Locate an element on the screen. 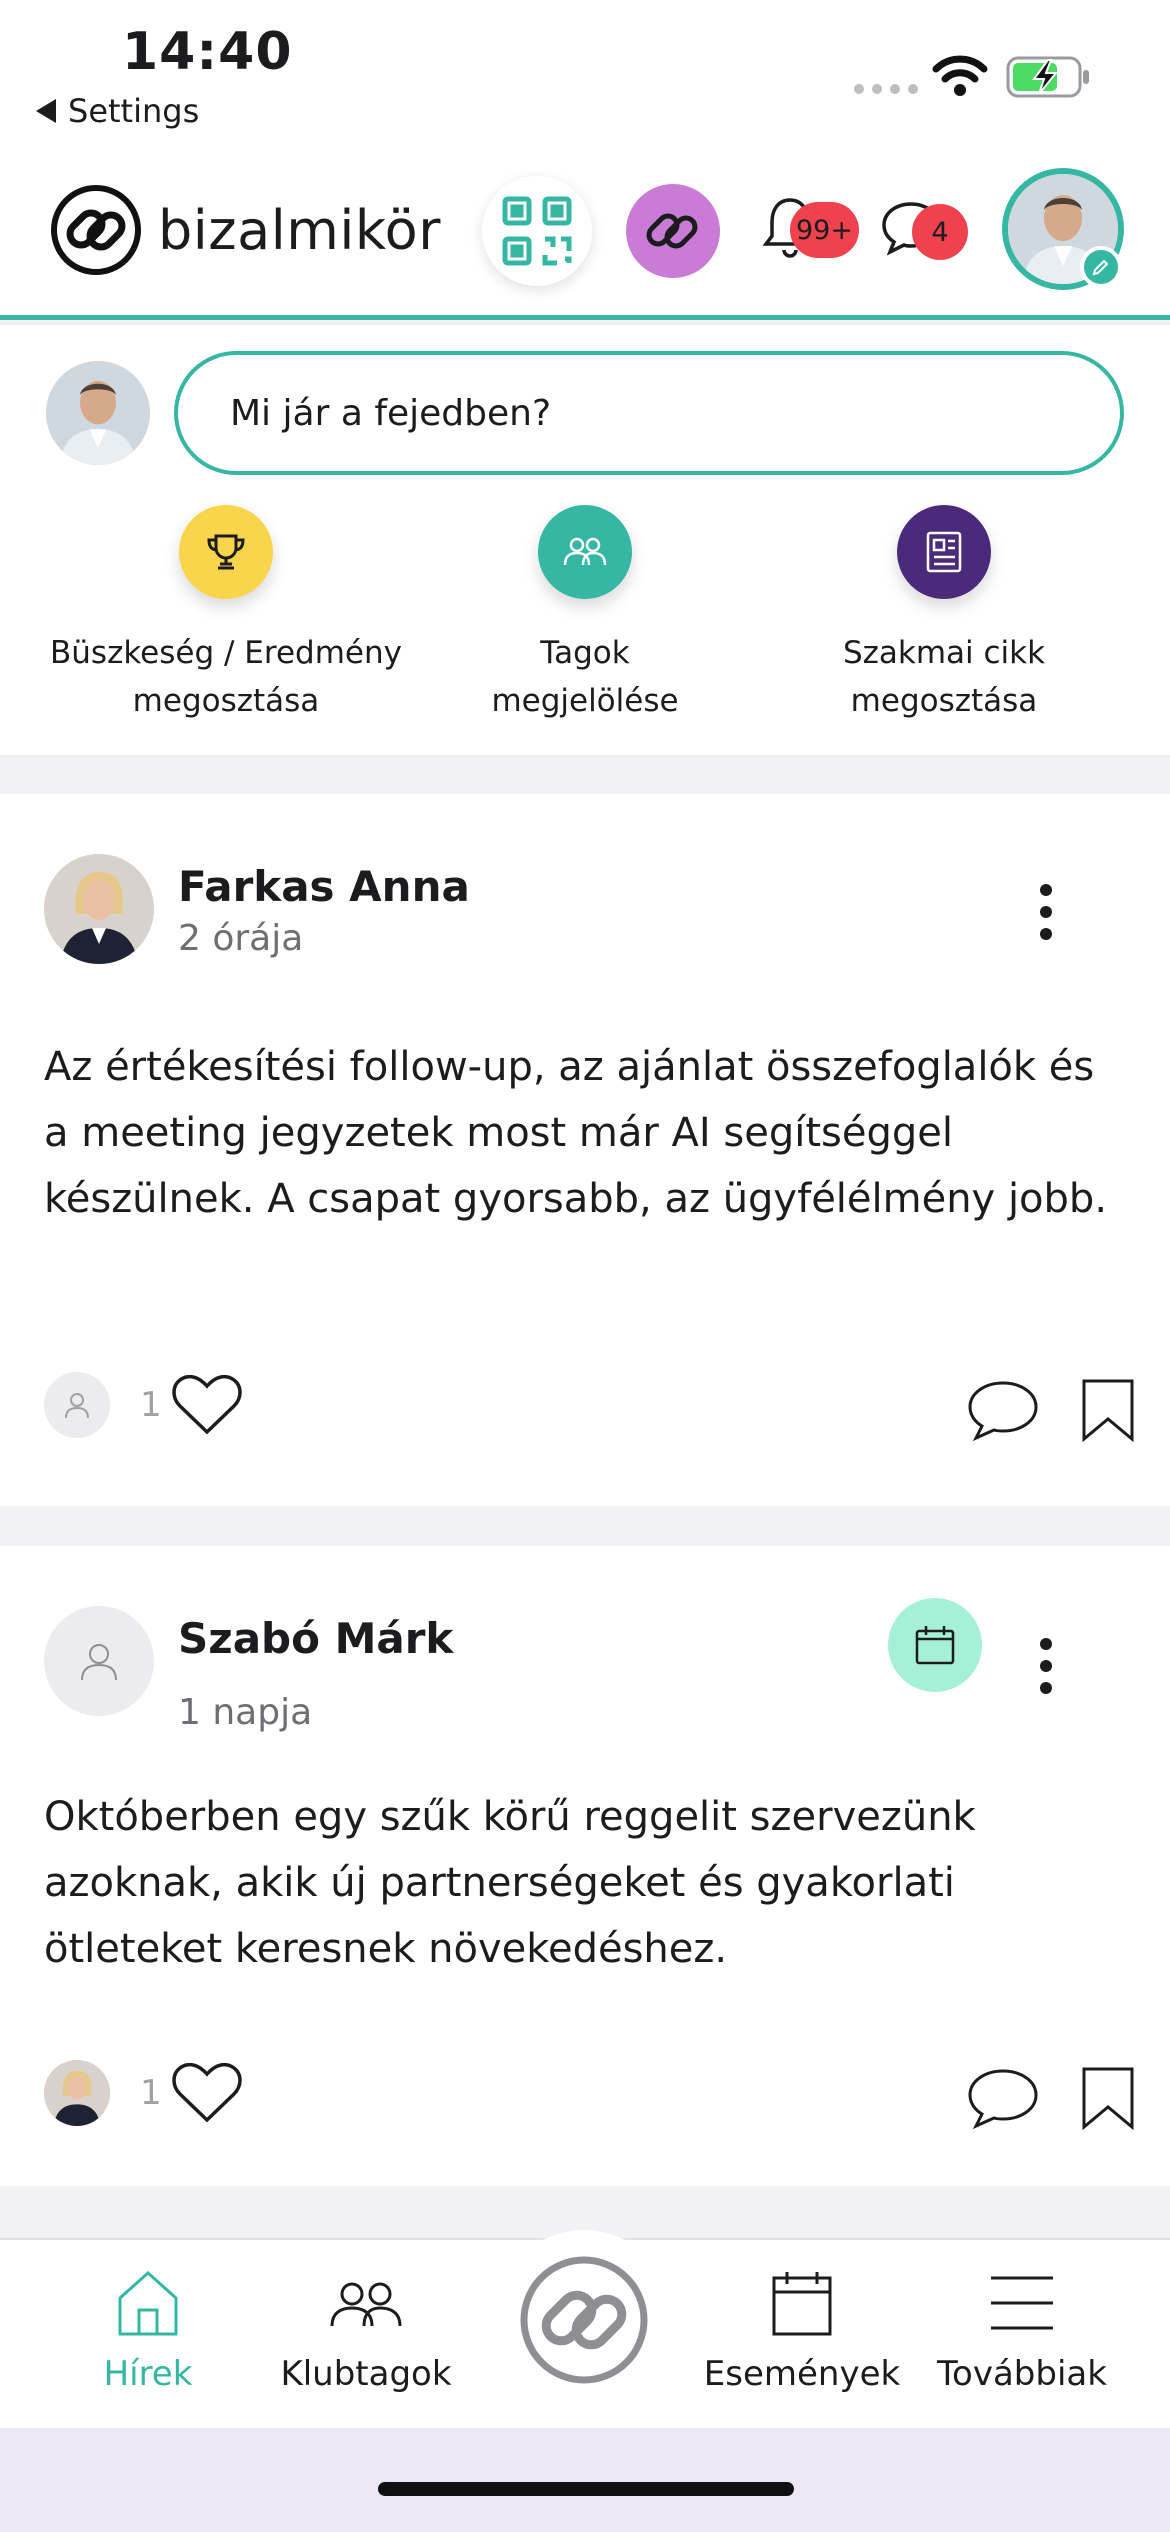 The image size is (1170, 2532). tab-label: Események is located at coordinates (802, 2374).